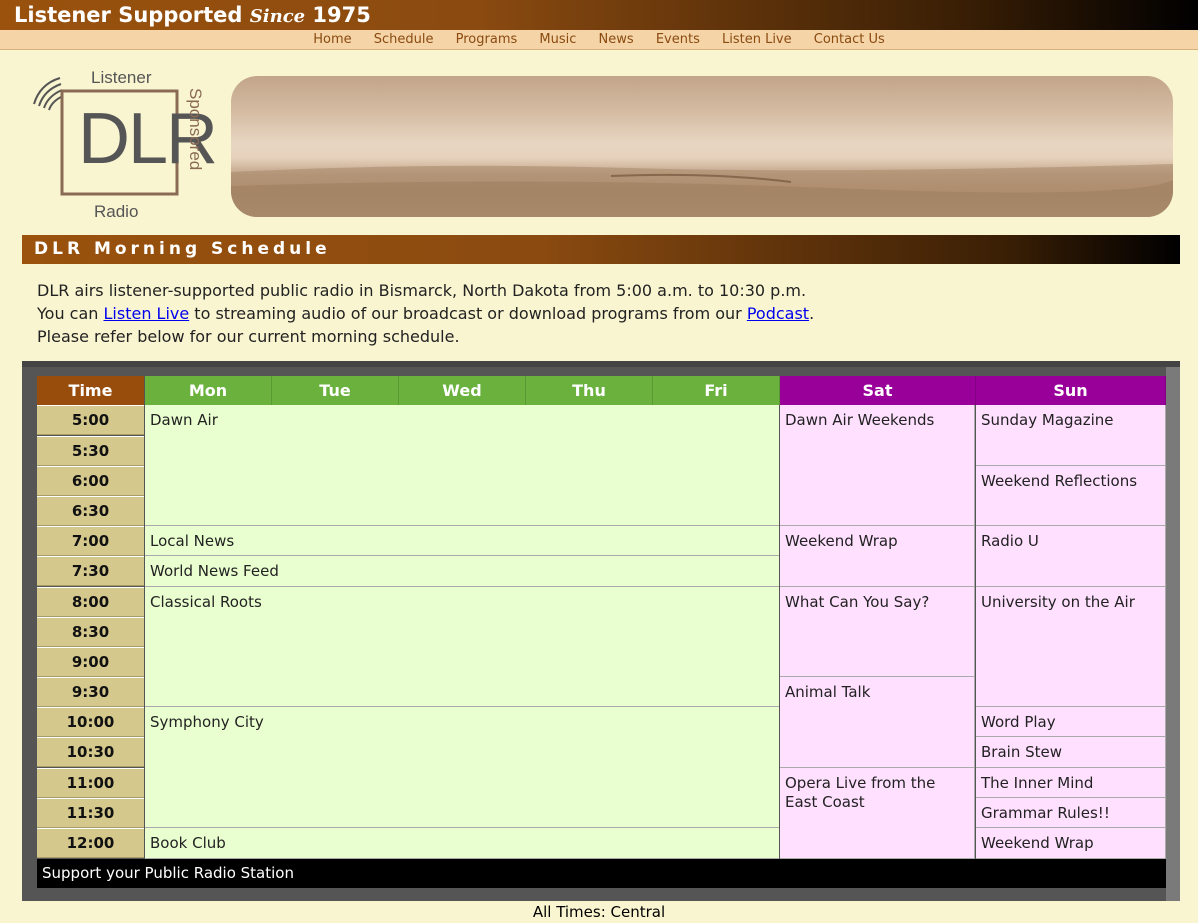  Describe the element at coordinates (90, 632) in the screenshot. I see `time-slot: 8:30` at that location.